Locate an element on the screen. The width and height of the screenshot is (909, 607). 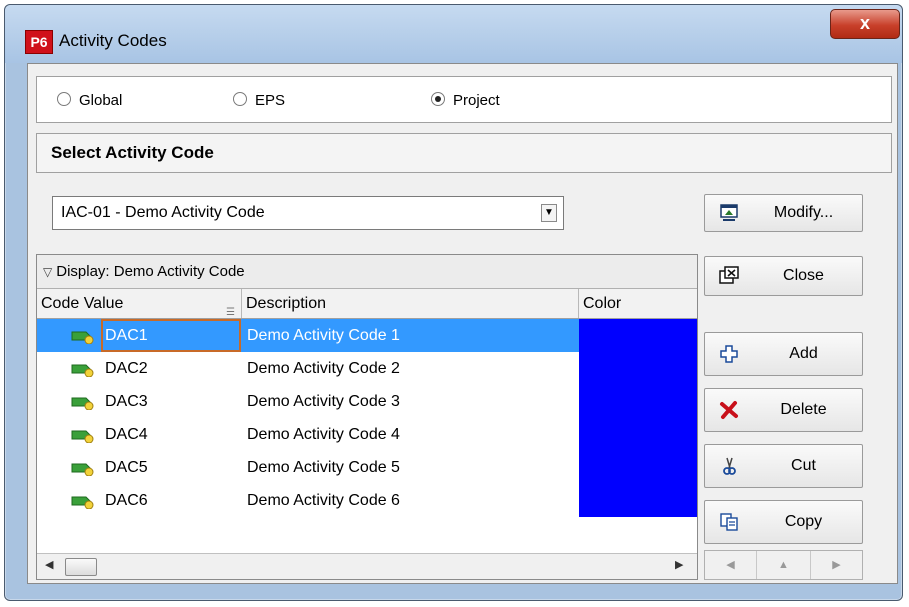
add-button: Add is located at coordinates (783, 354).